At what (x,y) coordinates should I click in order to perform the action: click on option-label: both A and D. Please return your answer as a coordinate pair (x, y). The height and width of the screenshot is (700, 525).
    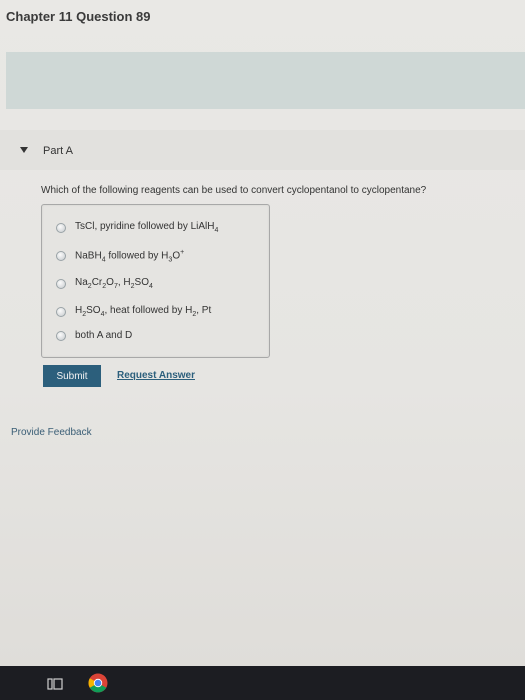
    Looking at the image, I should click on (104, 335).